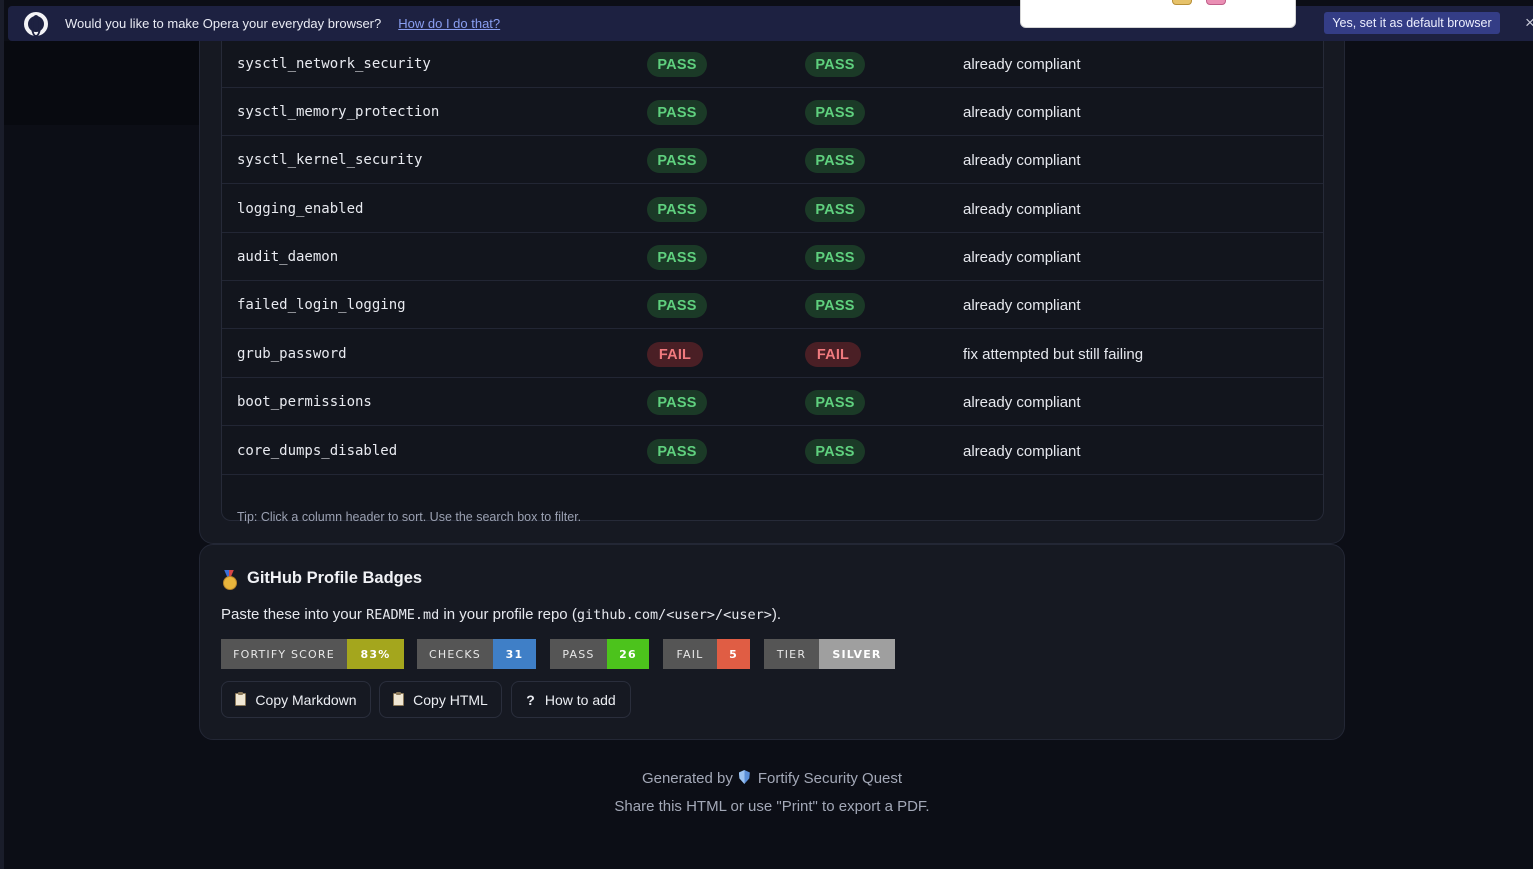 This screenshot has width=1533, height=869. I want to click on badge-checks: CHECKS 31, so click(476, 654).